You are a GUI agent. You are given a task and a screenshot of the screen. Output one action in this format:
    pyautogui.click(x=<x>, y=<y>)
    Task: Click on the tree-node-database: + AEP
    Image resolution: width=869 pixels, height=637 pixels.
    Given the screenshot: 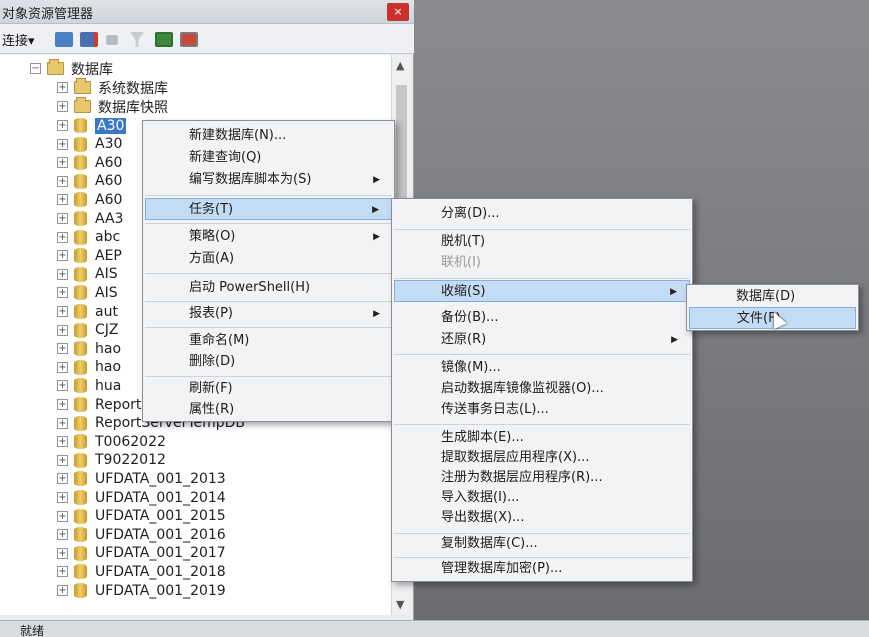 What is the action you would take?
    pyautogui.click(x=89, y=255)
    